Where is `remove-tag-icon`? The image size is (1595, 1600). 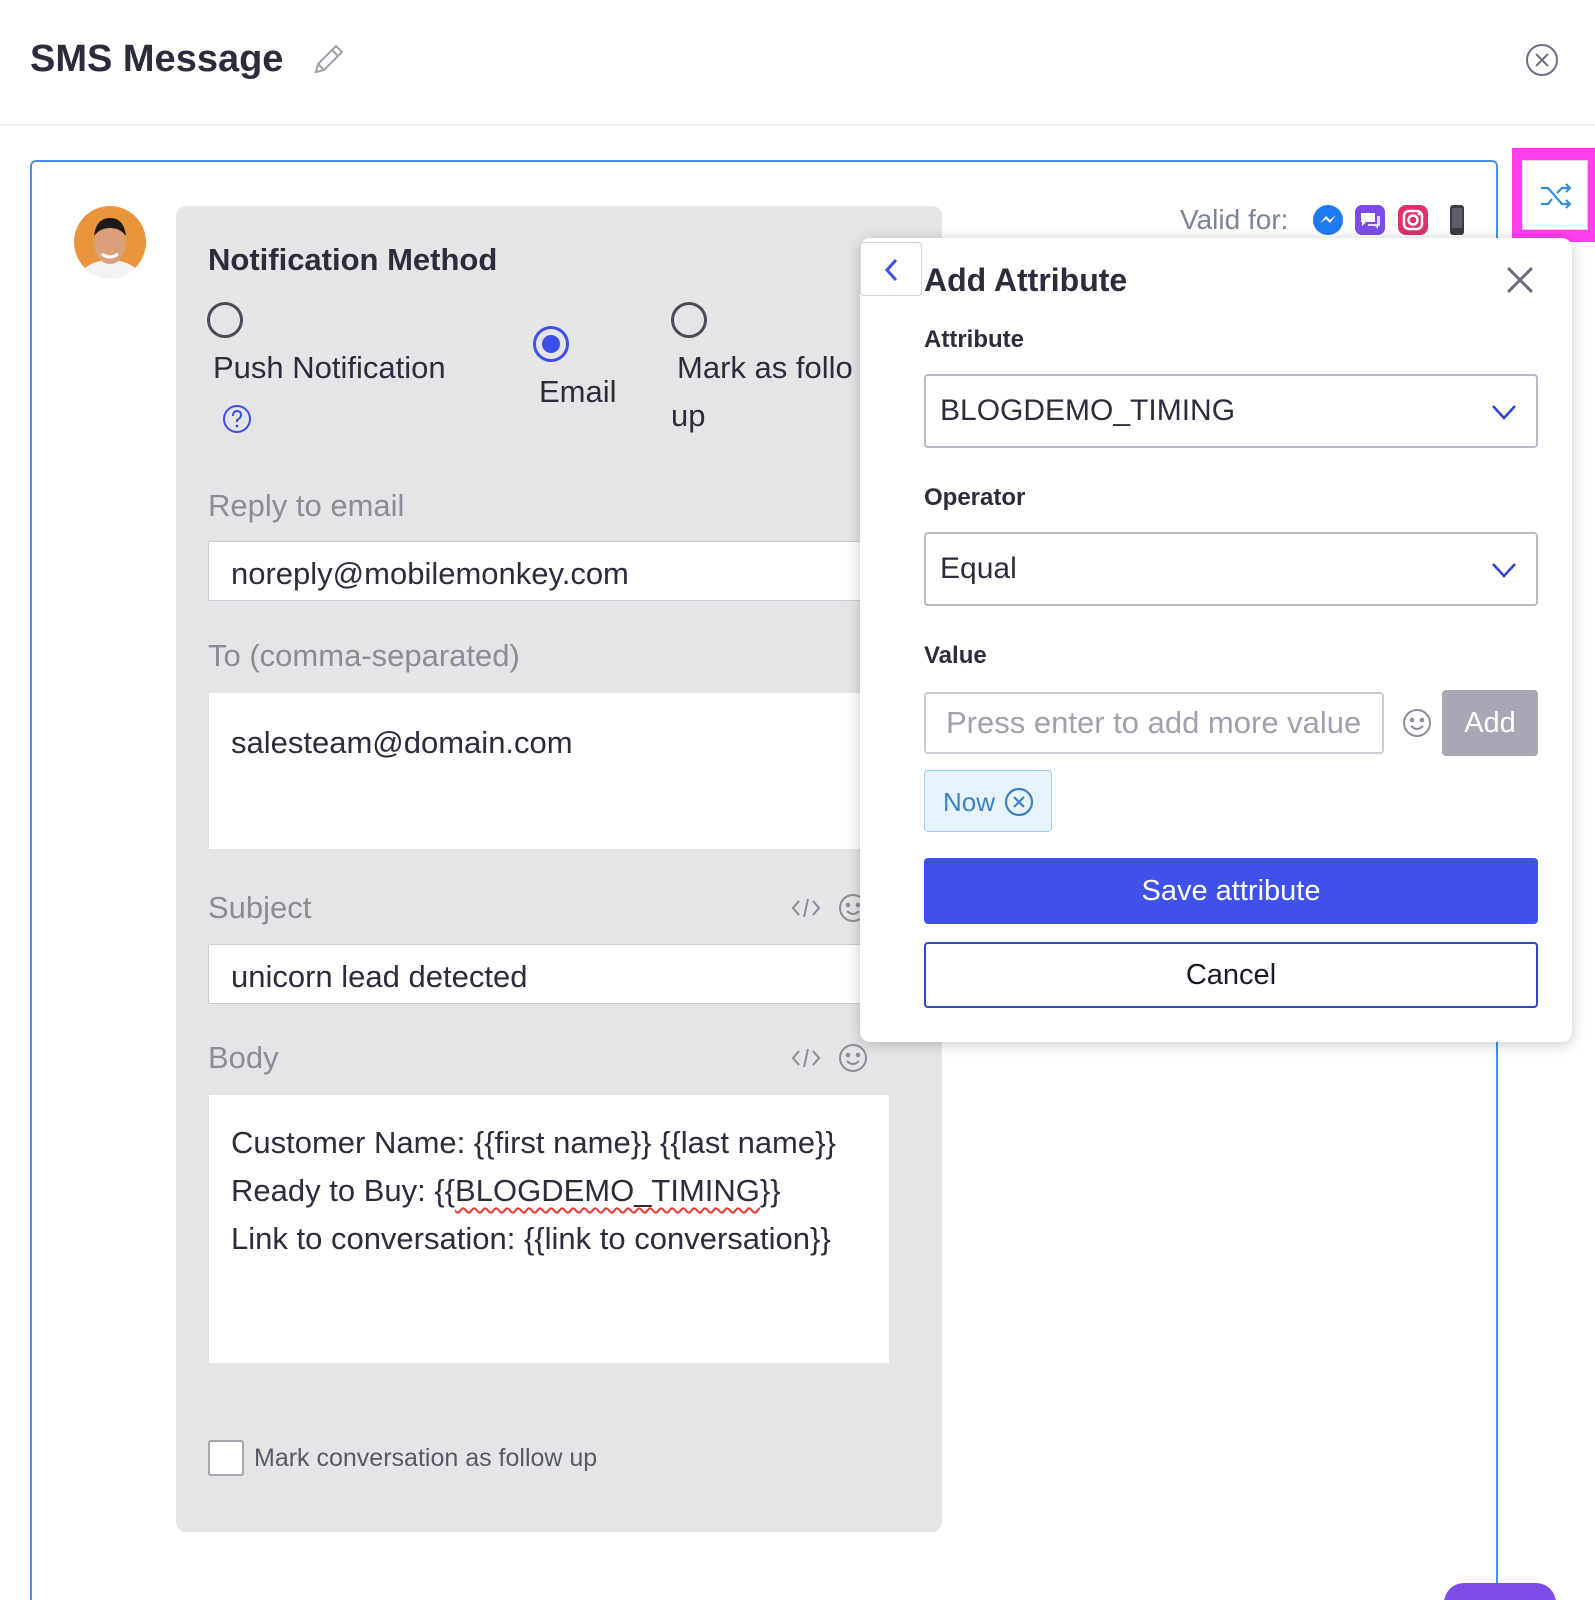
remove-tag-icon is located at coordinates (1019, 802).